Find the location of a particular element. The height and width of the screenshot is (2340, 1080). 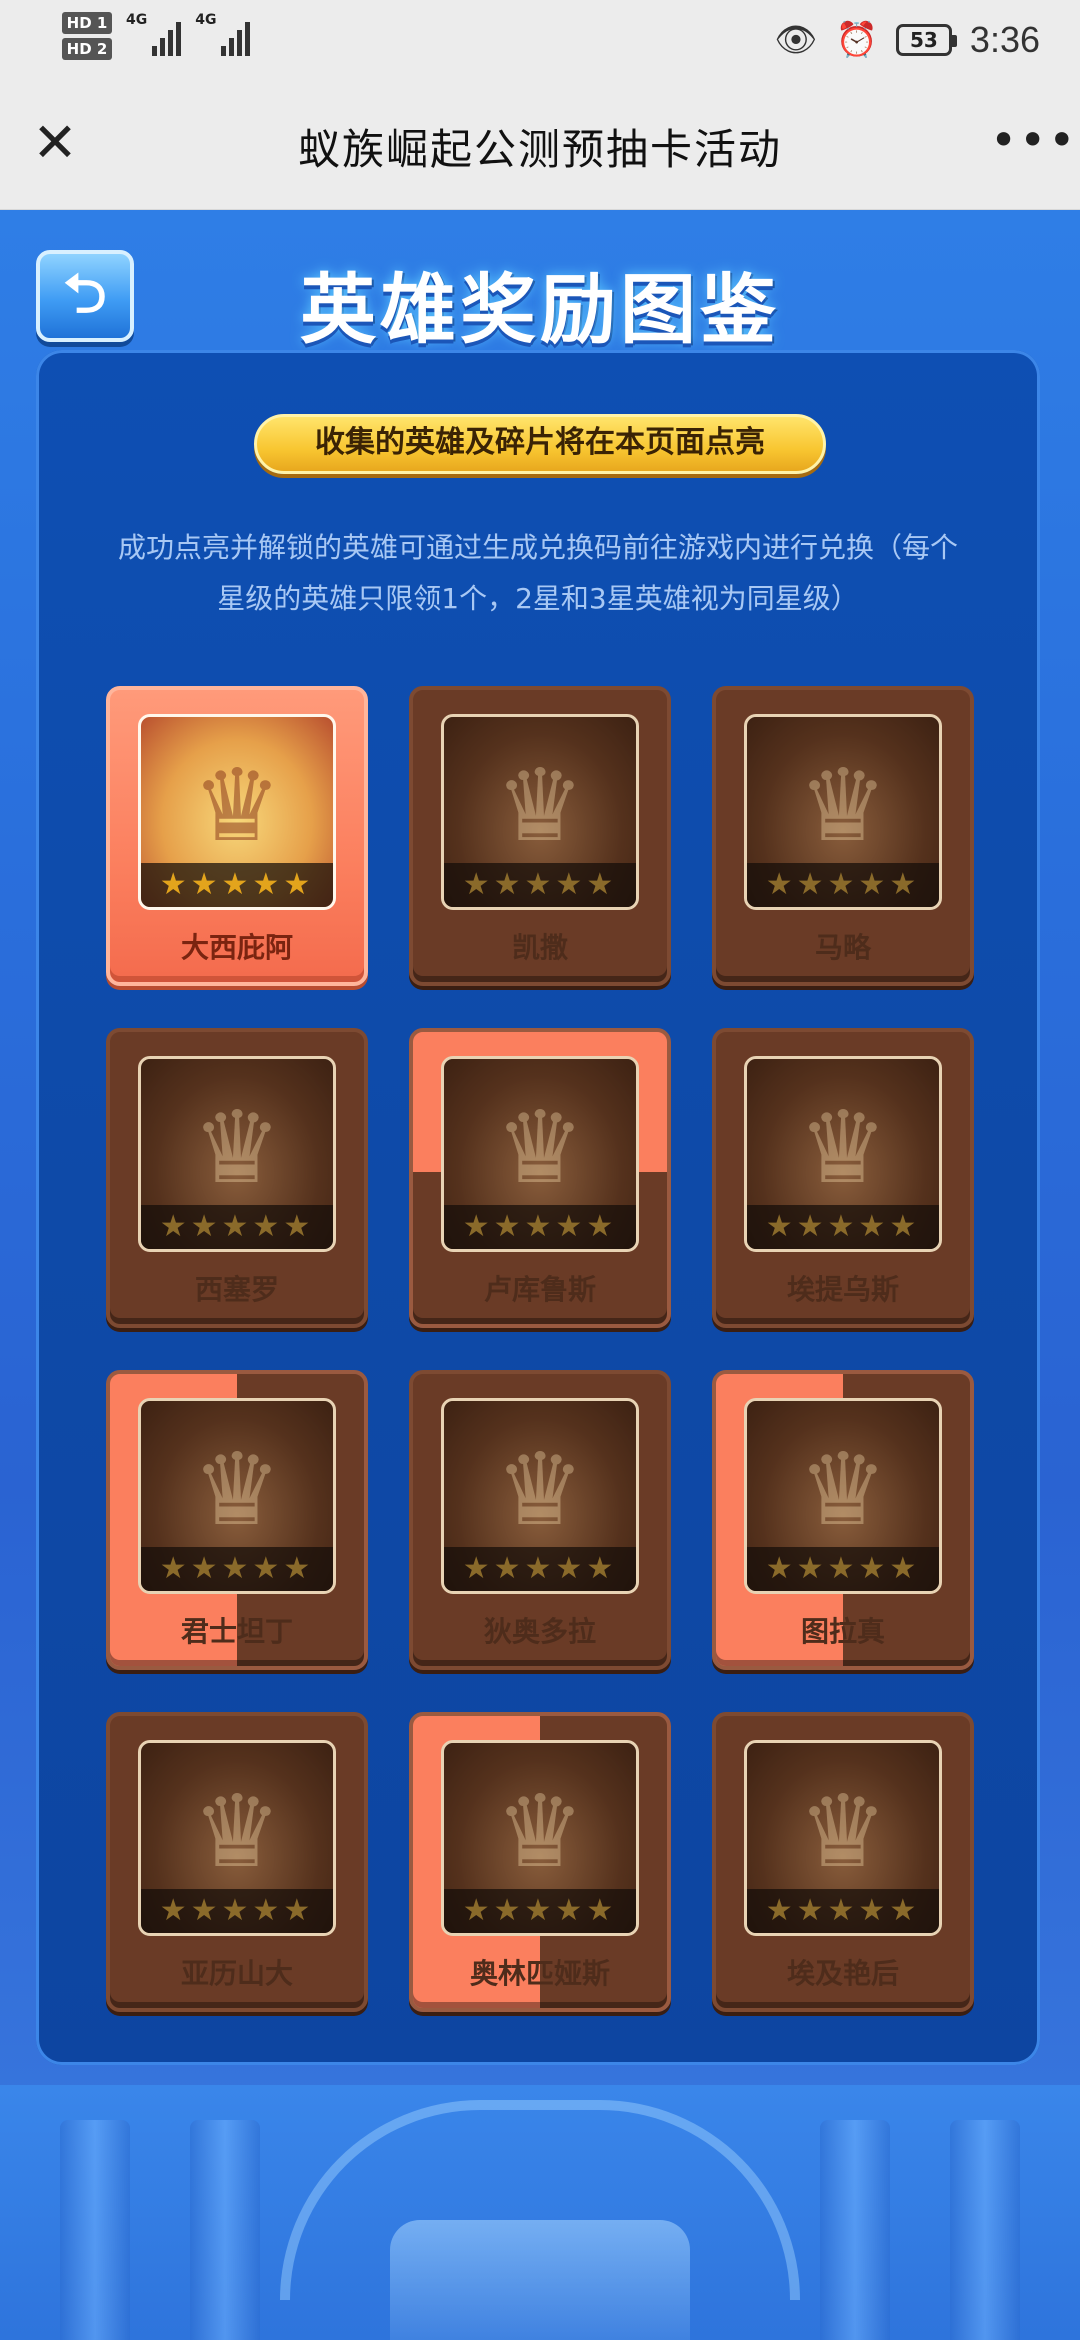

hero-card-10: ♛ ★★★★★ 奥林匹娅斯 is located at coordinates (540, 1862).